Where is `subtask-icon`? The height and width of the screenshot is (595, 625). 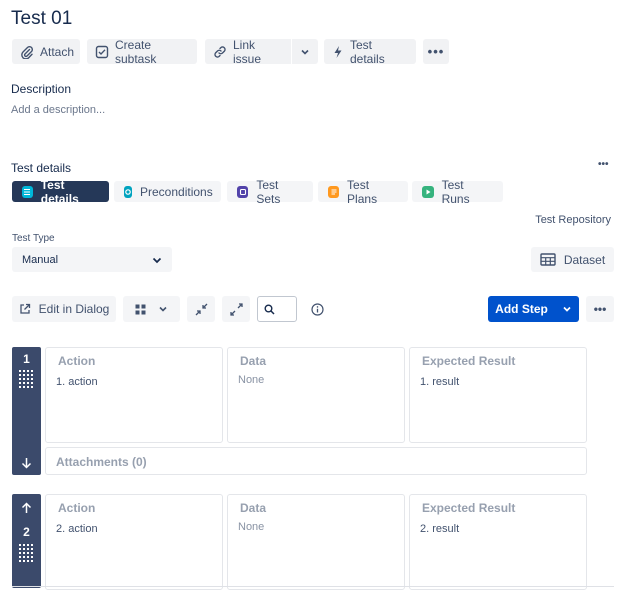
subtask-icon is located at coordinates (102, 51).